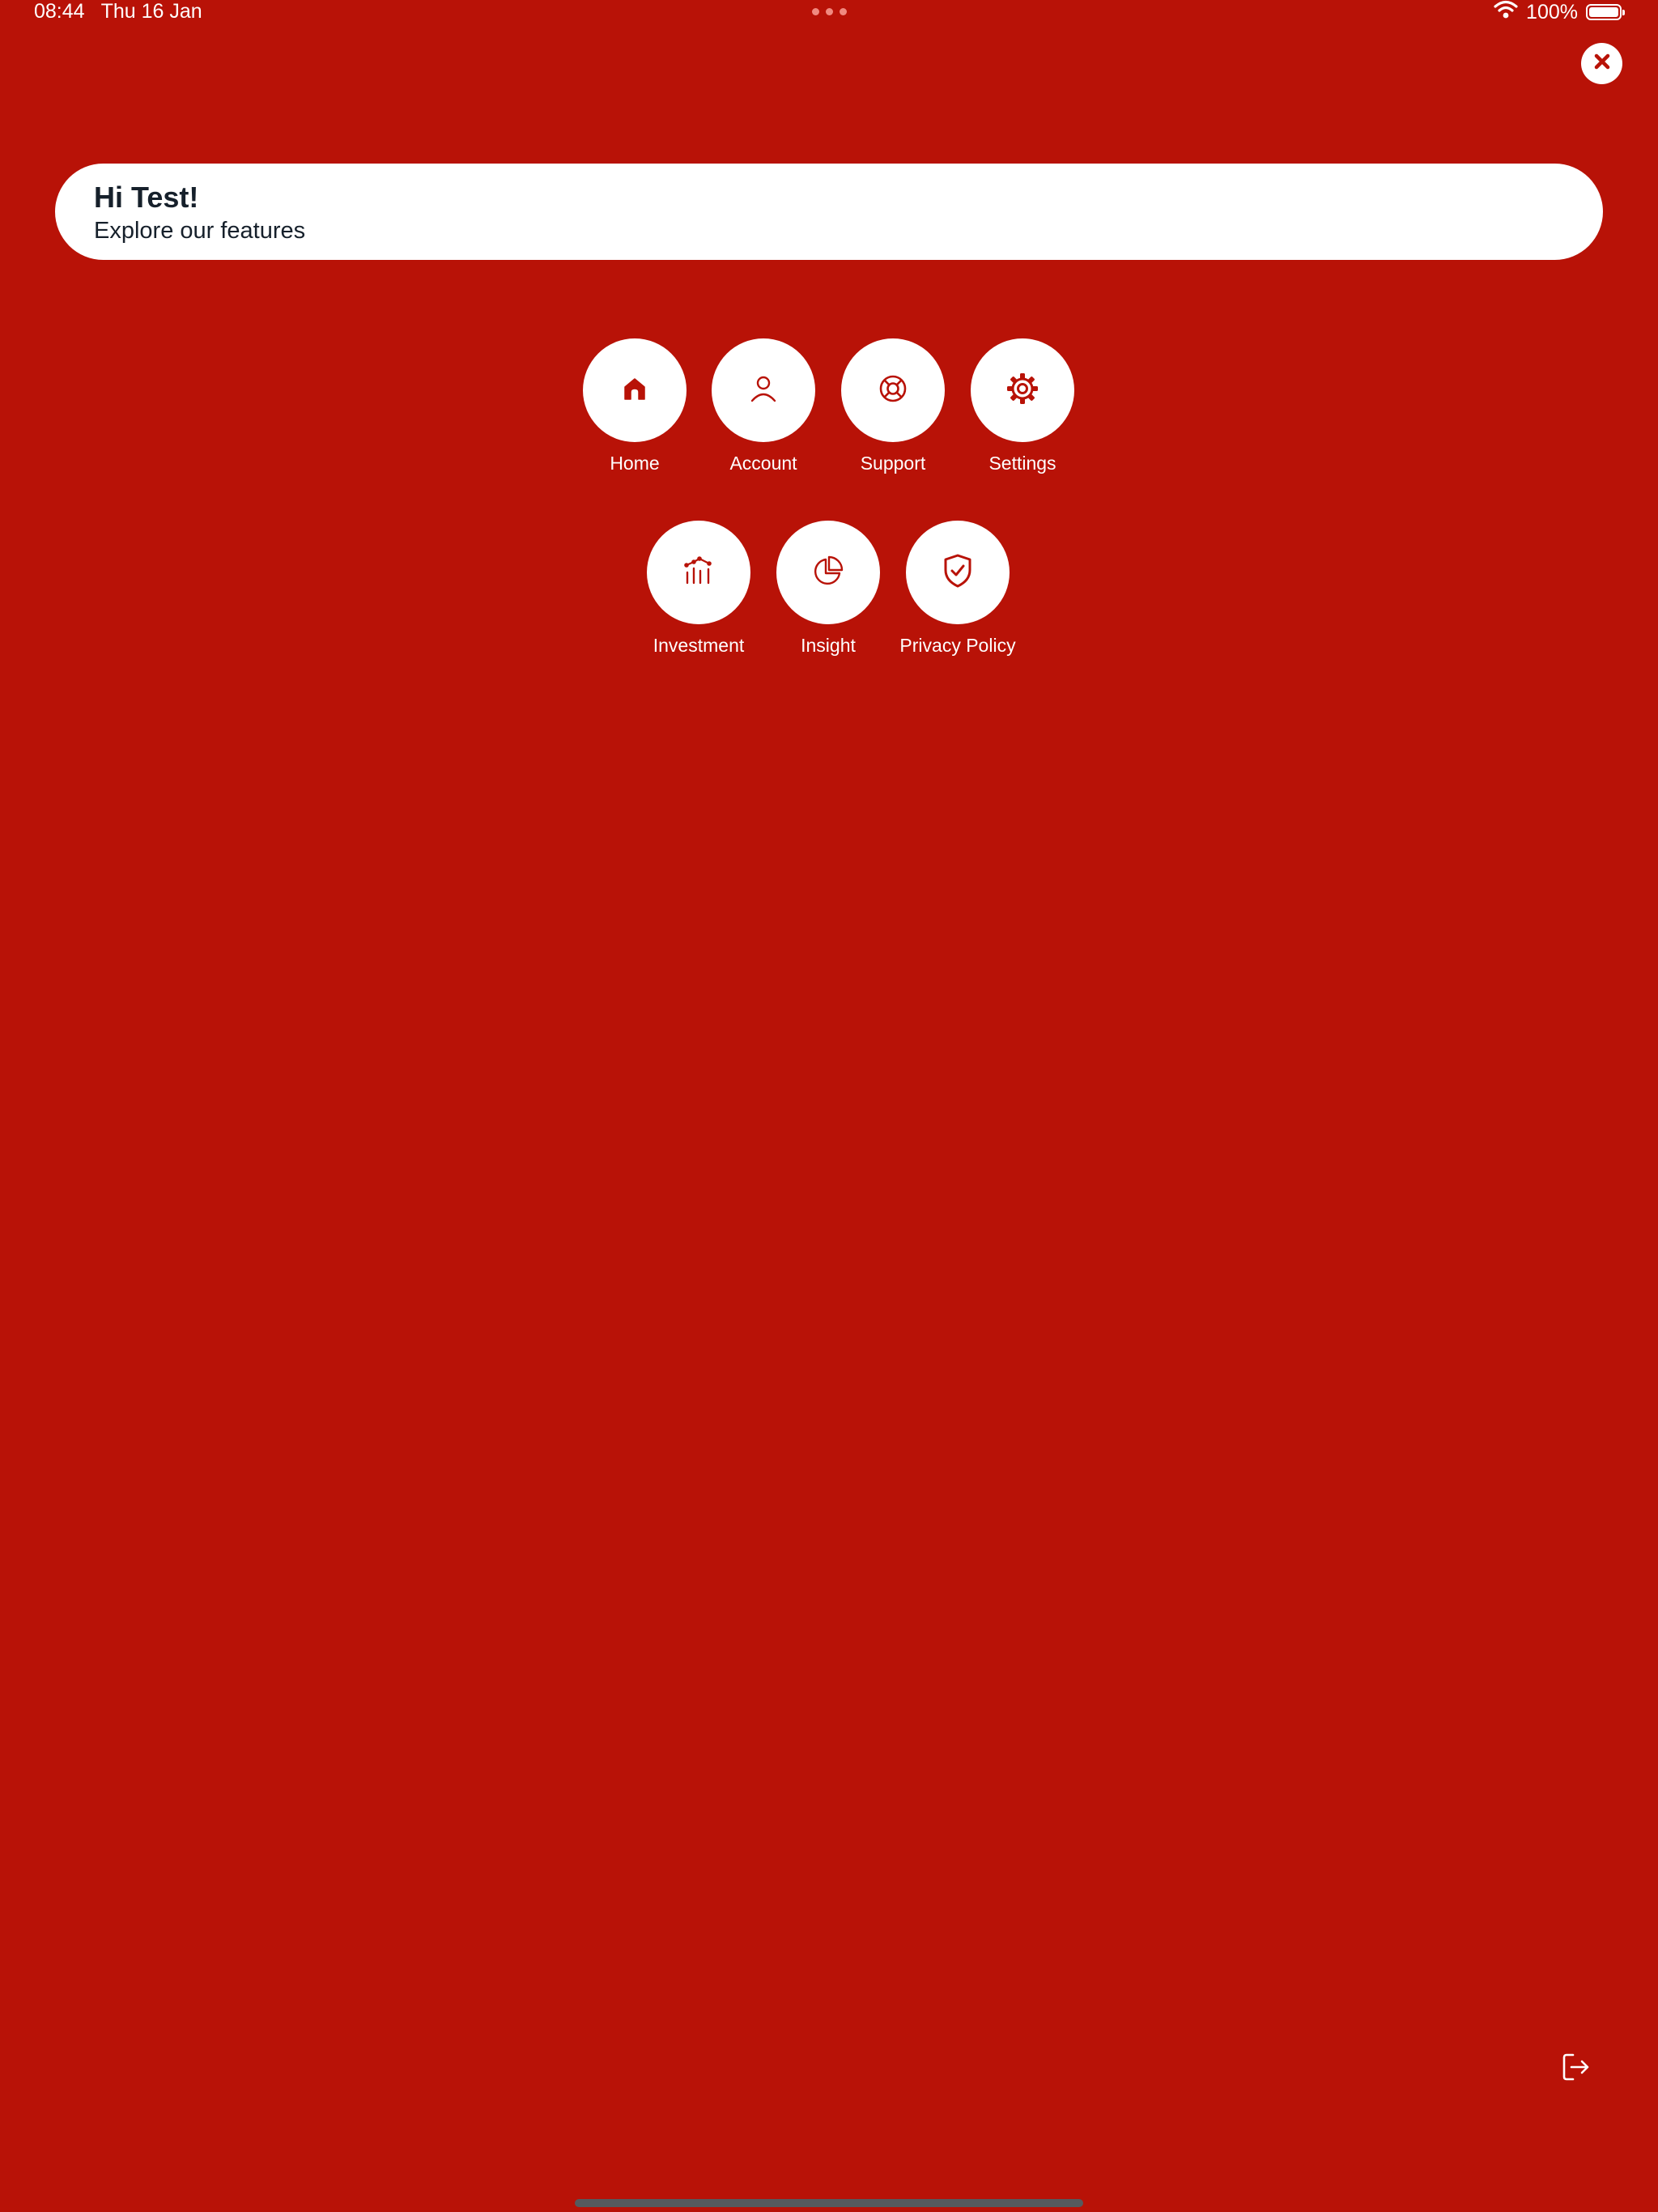  What do you see at coordinates (1552, 12) in the screenshot?
I see `battery-percentage: 100%` at bounding box center [1552, 12].